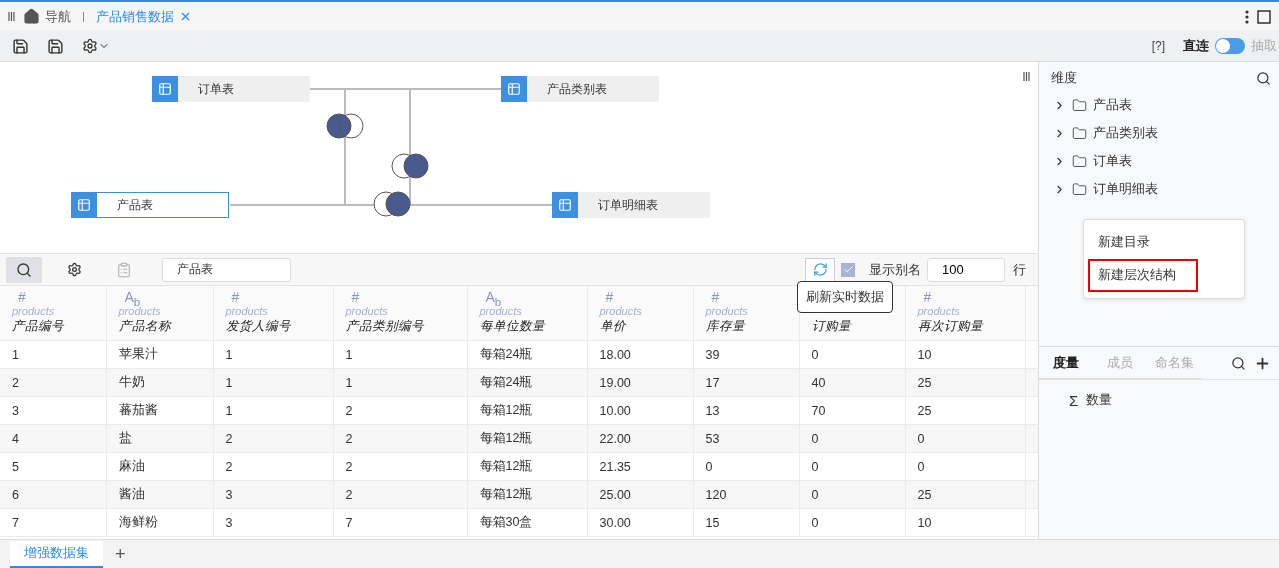 This screenshot has width=1279, height=568. What do you see at coordinates (831, 326) in the screenshot?
I see `column-header: 订购量` at bounding box center [831, 326].